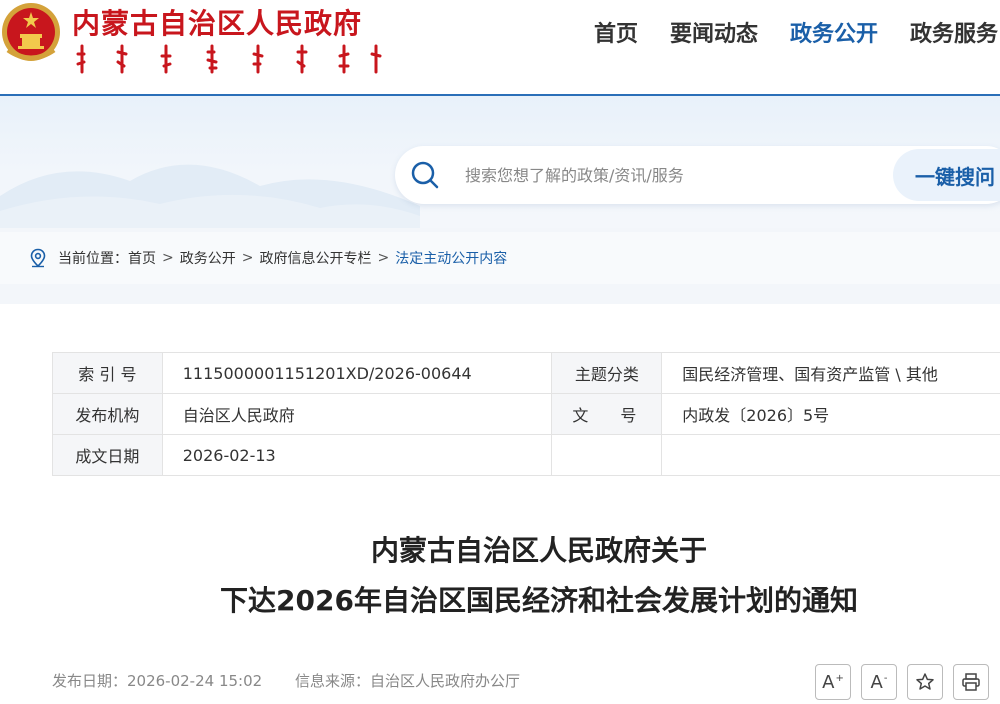 Image resolution: width=1000 pixels, height=704 pixels. I want to click on info-source: 信息来源：自治区人民政府办公厅, so click(407, 681).